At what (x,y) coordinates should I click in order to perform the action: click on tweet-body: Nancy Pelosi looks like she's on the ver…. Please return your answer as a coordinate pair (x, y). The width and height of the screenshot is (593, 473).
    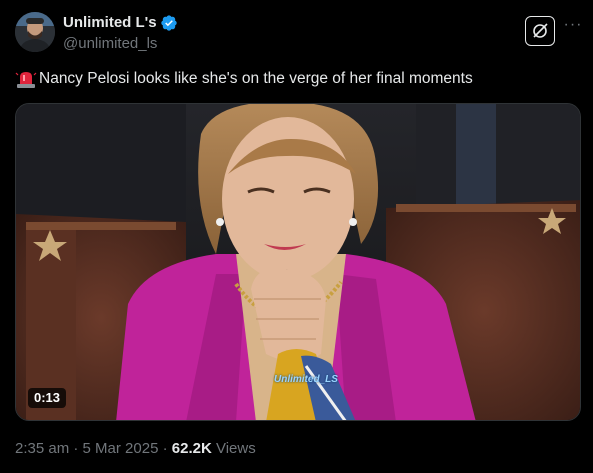
    Looking at the image, I should click on (256, 78).